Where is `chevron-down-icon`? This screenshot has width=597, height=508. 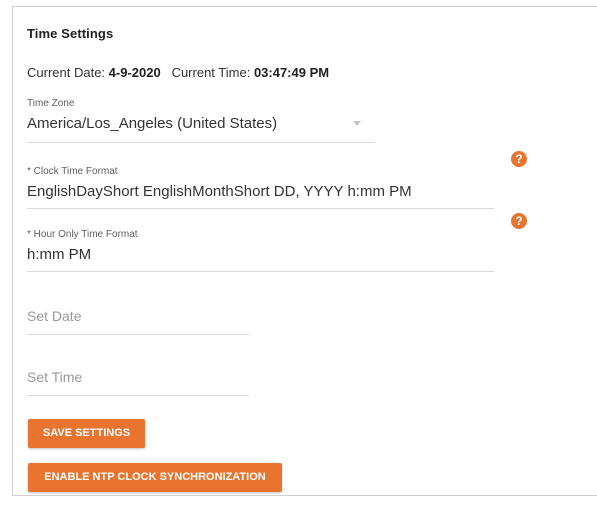
chevron-down-icon is located at coordinates (357, 123).